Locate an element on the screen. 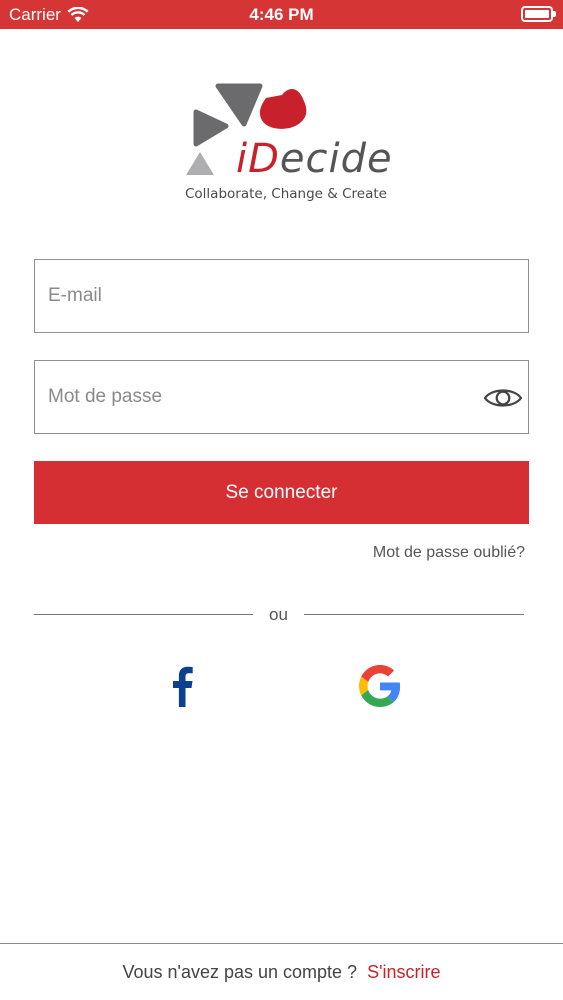 The width and height of the screenshot is (563, 1000). footer-divider is located at coordinates (281, 943).